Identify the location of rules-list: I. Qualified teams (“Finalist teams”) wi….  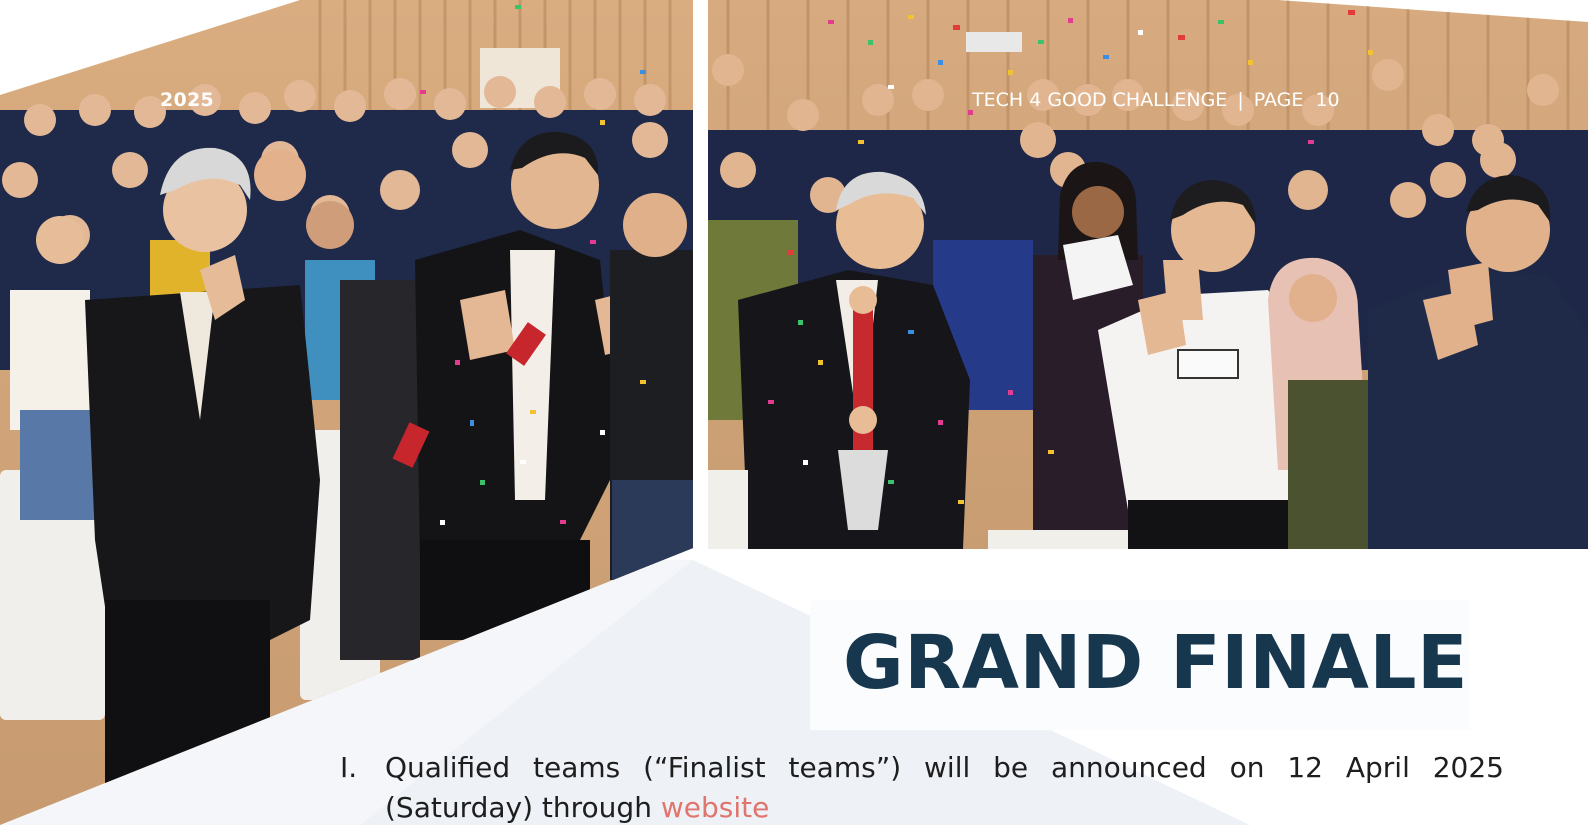
(922, 786).